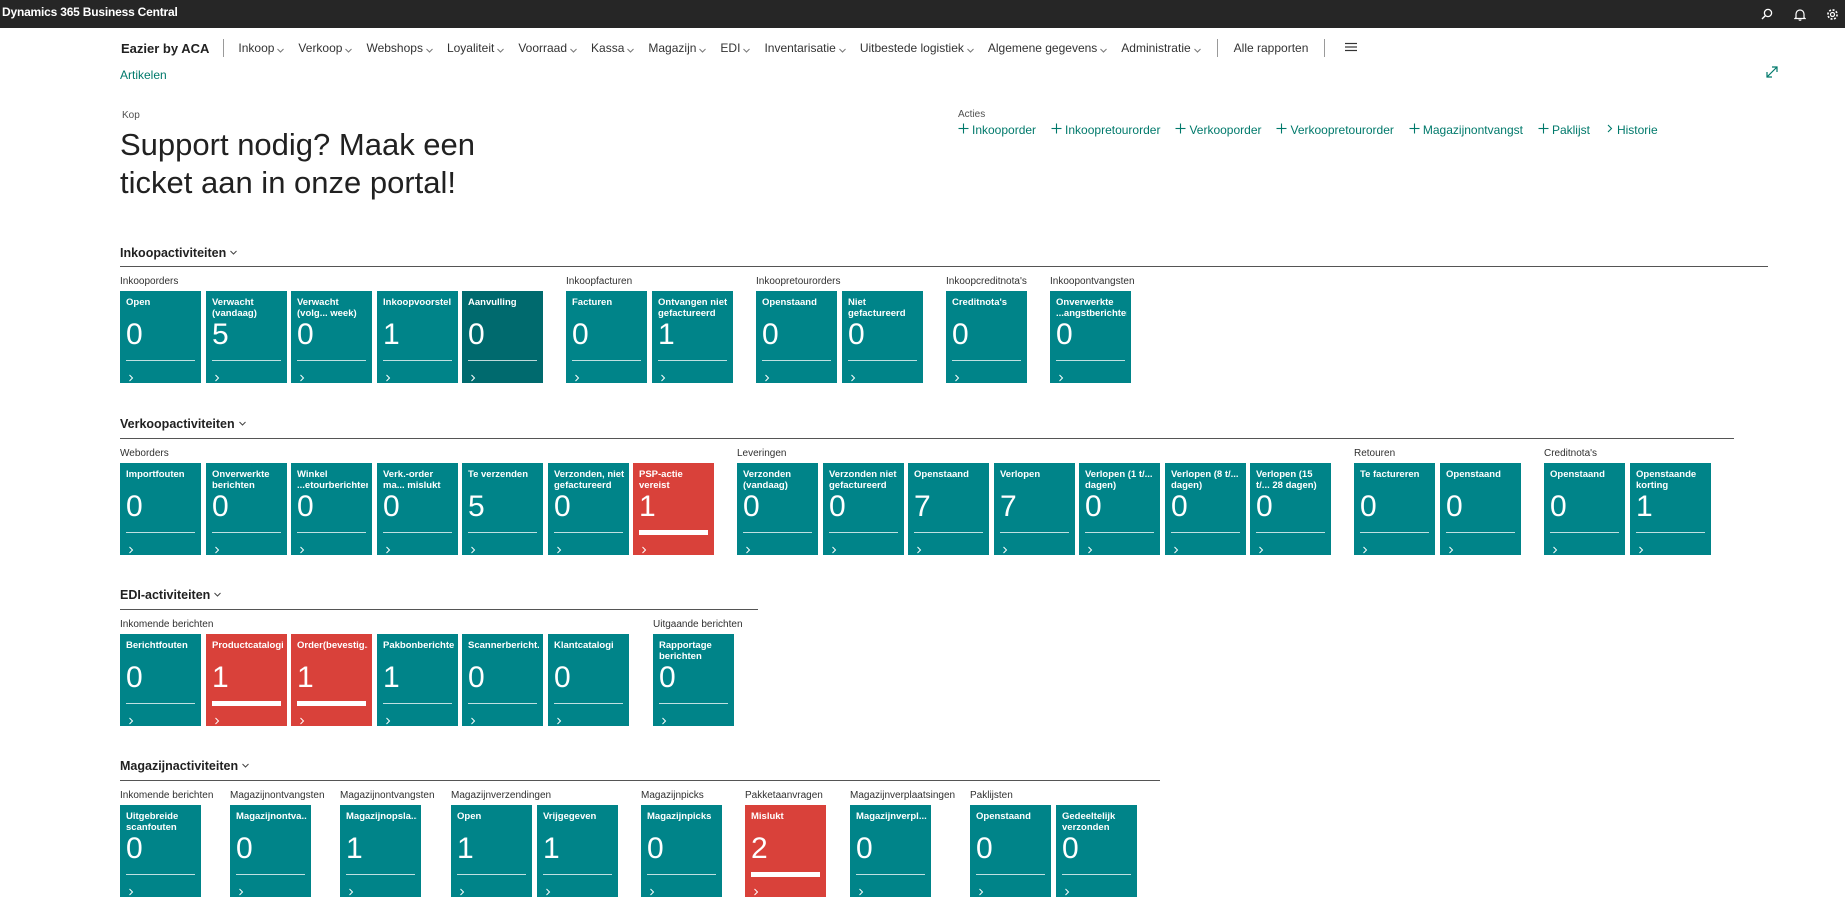 This screenshot has width=1845, height=914. Describe the element at coordinates (785, 851) in the screenshot. I see `cue-tile-mislukt: Mislukt 2` at that location.